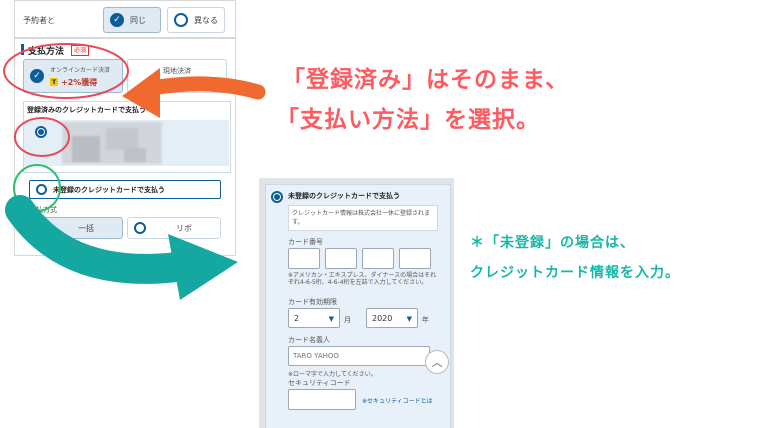 Image resolution: width=760 pixels, height=428 pixels. What do you see at coordinates (66, 71) in the screenshot?
I see `highlight-circle-online-card` at bounding box center [66, 71].